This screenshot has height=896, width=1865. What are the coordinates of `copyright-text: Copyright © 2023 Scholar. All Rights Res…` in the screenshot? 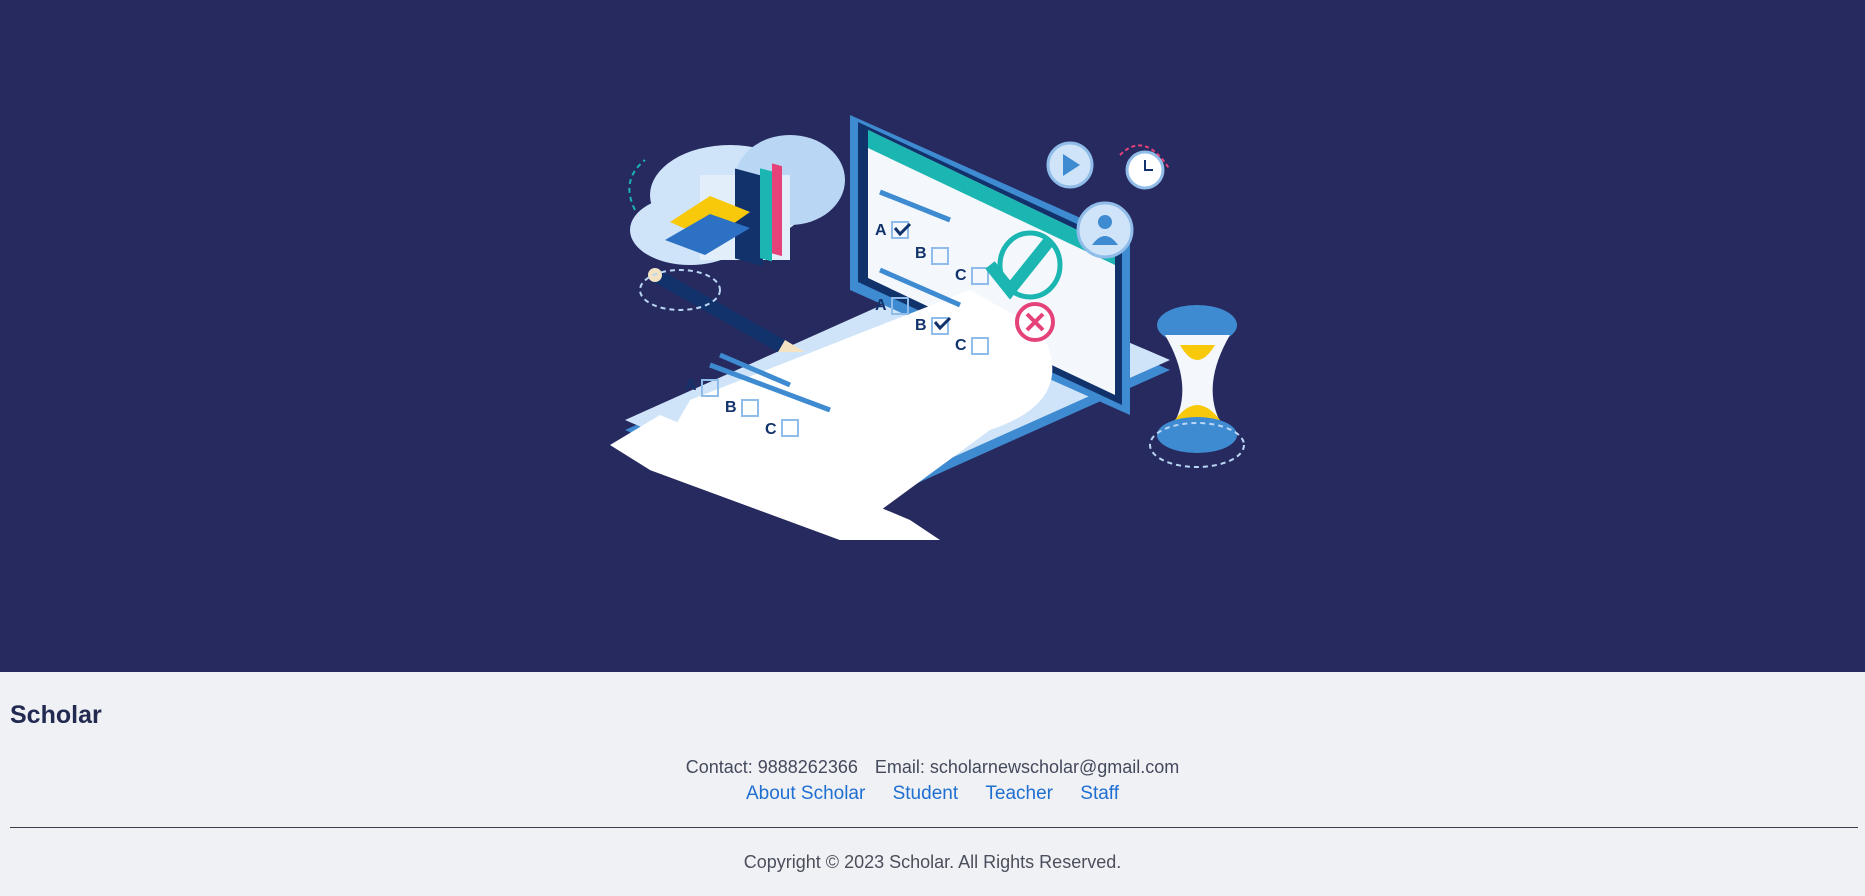 It's located at (932, 862).